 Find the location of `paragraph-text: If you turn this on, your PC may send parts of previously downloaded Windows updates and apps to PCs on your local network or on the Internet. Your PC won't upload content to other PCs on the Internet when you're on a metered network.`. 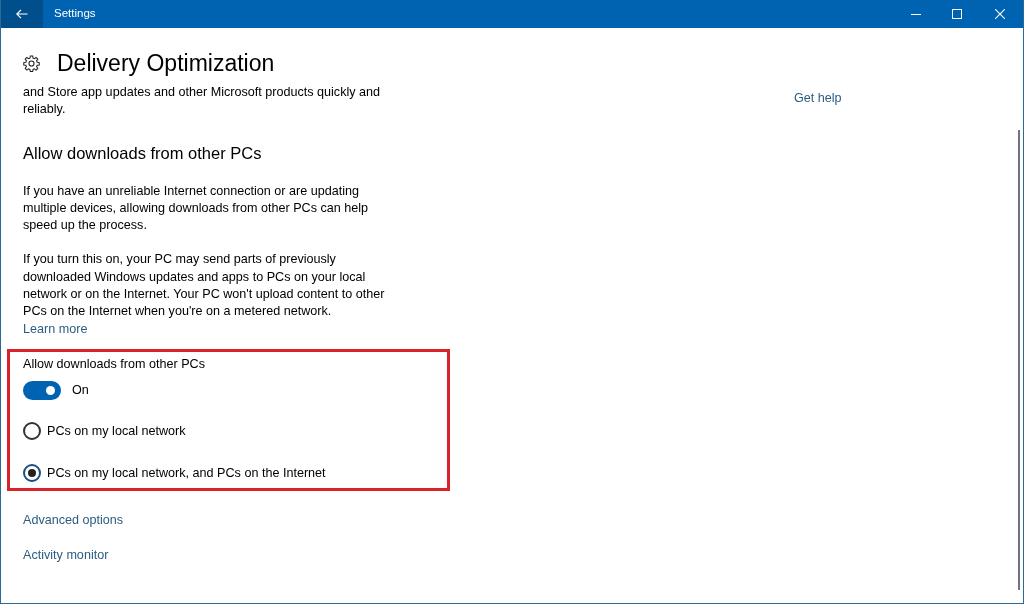

paragraph-text: If you turn this on, your PC may send parts of previously downloaded Windows updates and apps to PCs on your local network or on the Internet. Your PC won't upload content to other PCs on the Internet when you're on a metered network. is located at coordinates (204, 286).